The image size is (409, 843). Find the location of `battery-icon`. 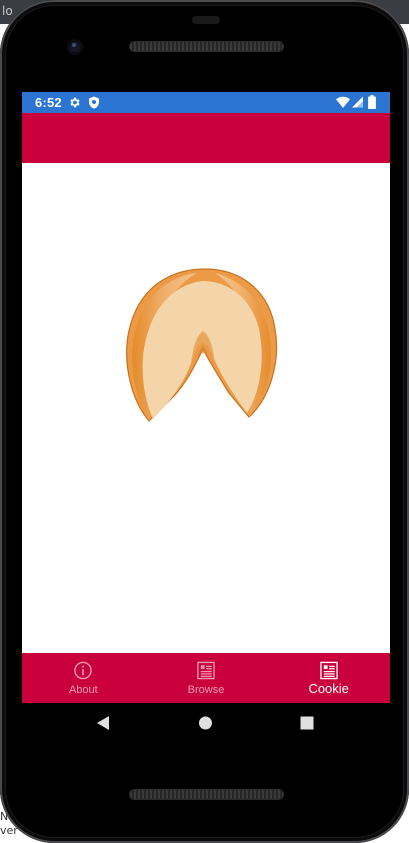

battery-icon is located at coordinates (372, 102).